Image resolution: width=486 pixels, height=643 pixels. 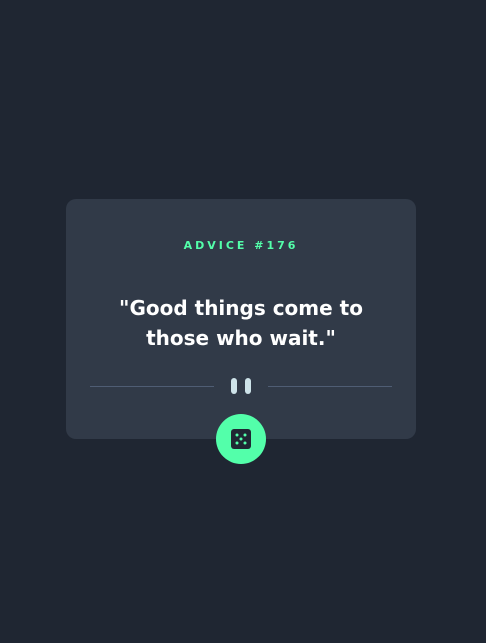 I want to click on advice-id-label: ADVICE #176, so click(x=241, y=245).